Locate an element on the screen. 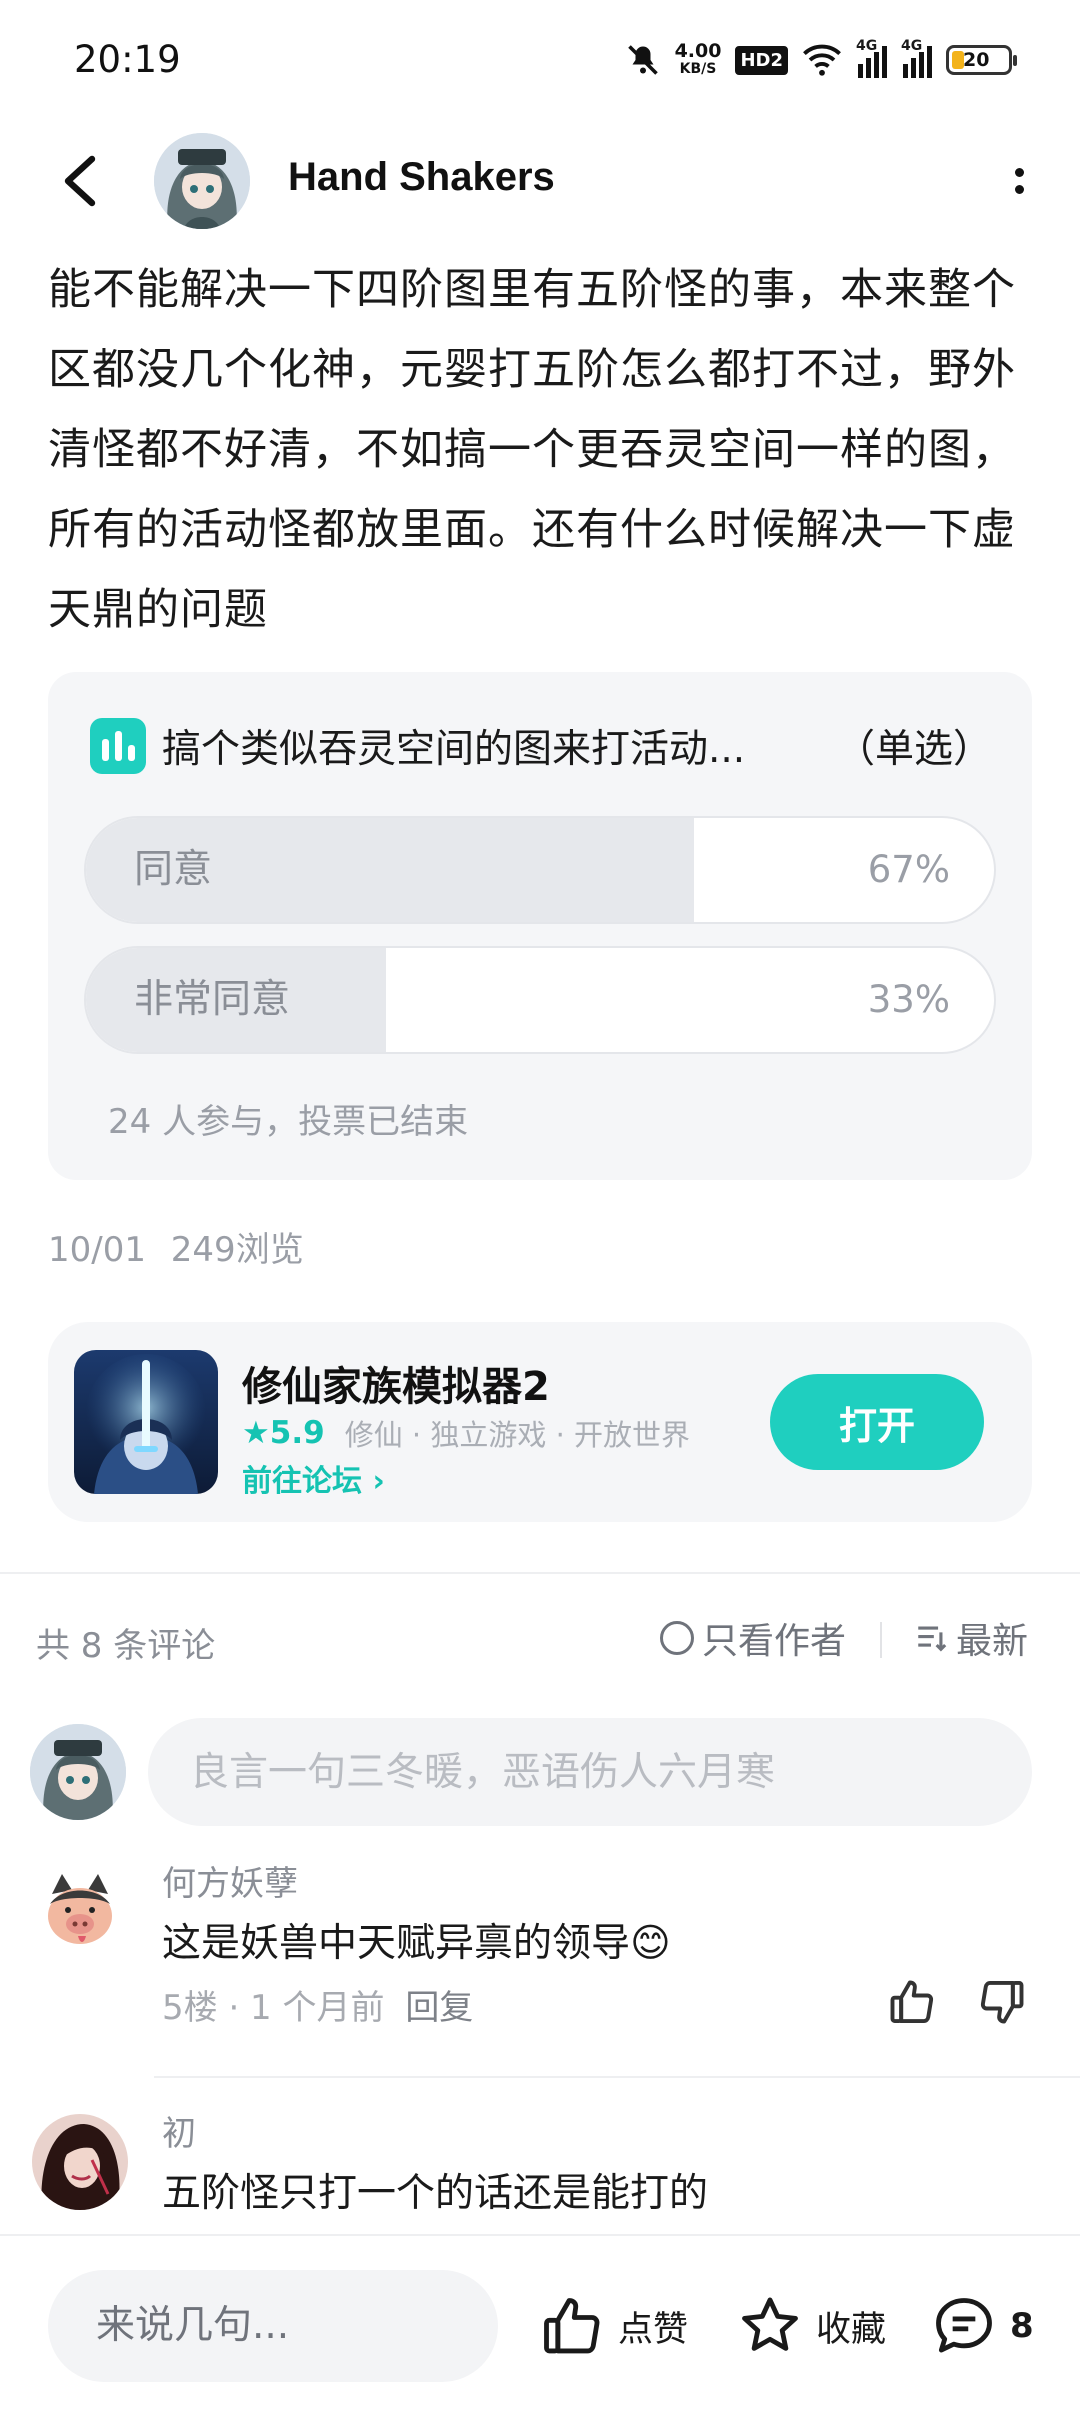 The height and width of the screenshot is (2412, 1080). net-speed-unit: KB/S is located at coordinates (698, 69).